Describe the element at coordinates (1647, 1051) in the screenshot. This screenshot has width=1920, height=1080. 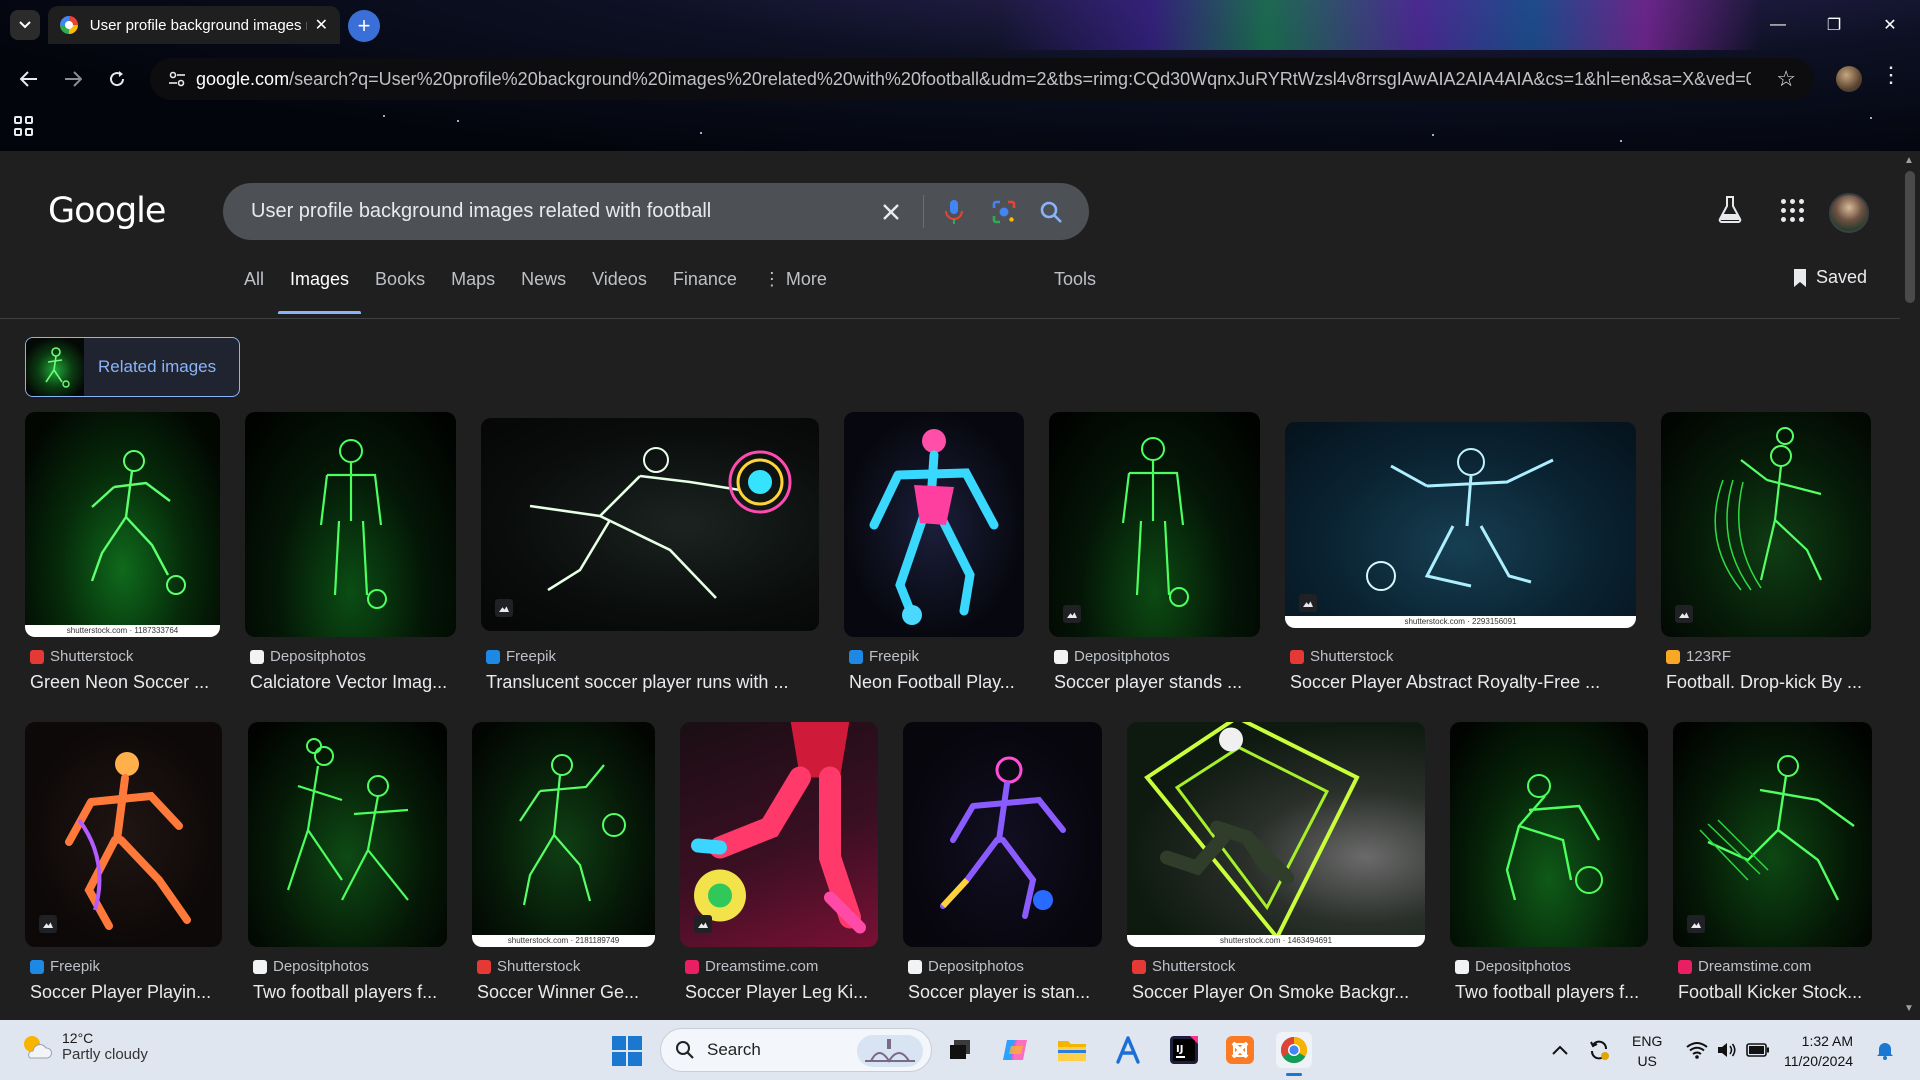
I see `language-indicator: ENG US` at that location.